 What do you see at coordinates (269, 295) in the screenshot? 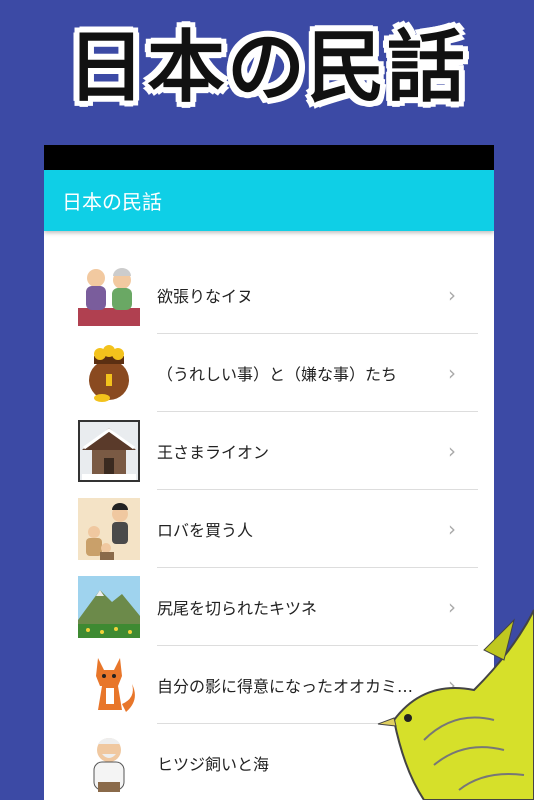
I see `list-item: 欲張りなイヌ ›` at bounding box center [269, 295].